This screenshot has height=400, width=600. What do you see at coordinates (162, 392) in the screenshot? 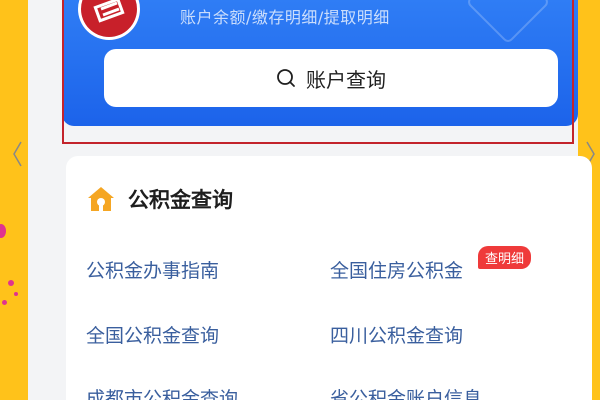
I see `service-link-chengdu-query: 成都市公积金查询` at bounding box center [162, 392].